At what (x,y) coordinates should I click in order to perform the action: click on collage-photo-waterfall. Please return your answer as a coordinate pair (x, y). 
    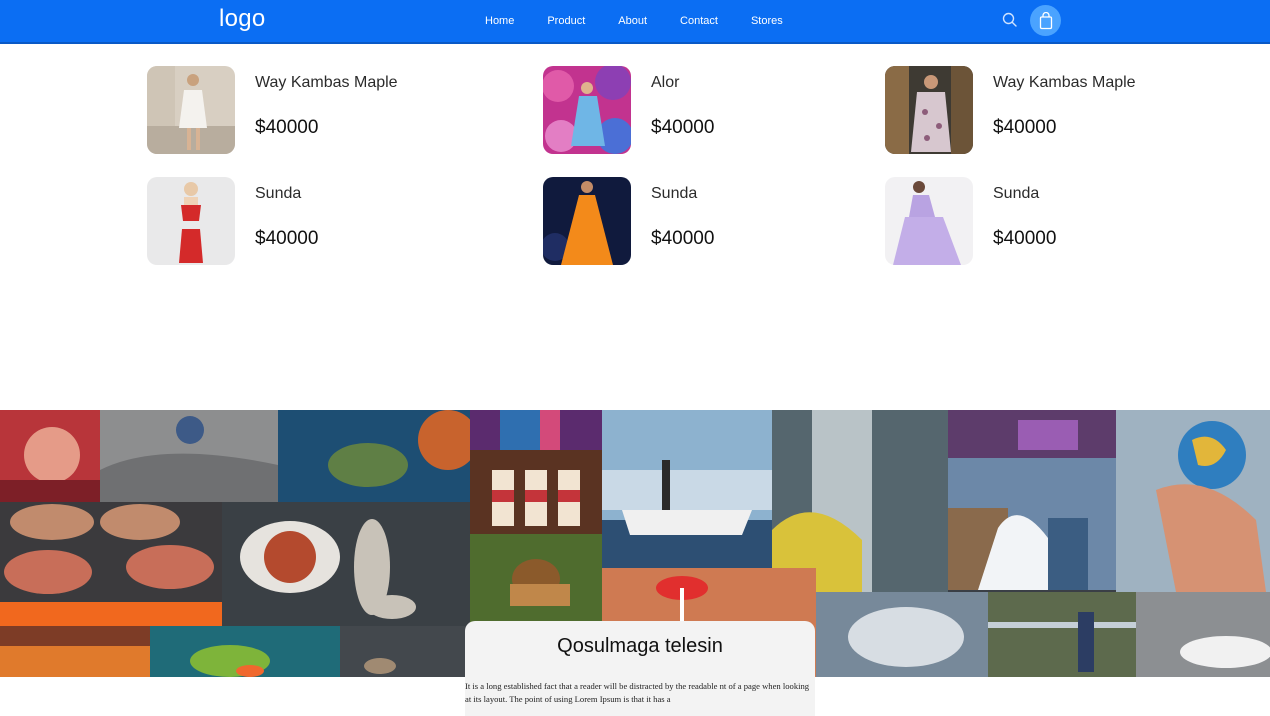
    Looking at the image, I should click on (860, 501).